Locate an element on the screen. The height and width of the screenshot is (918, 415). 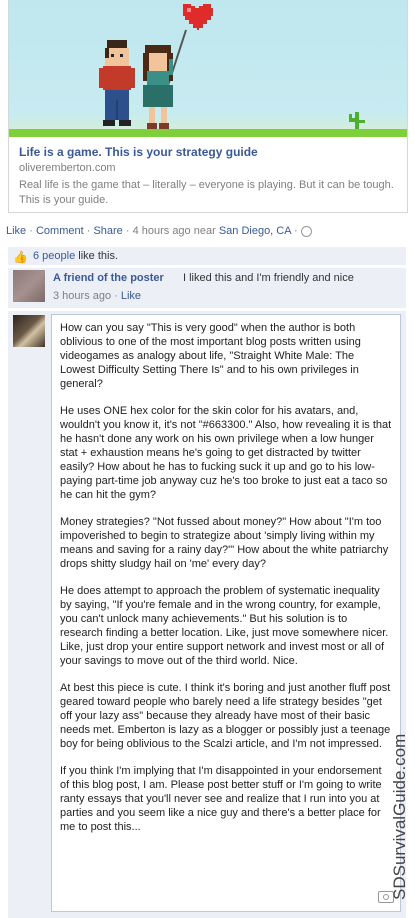
comment-like-link: Like is located at coordinates (131, 296).